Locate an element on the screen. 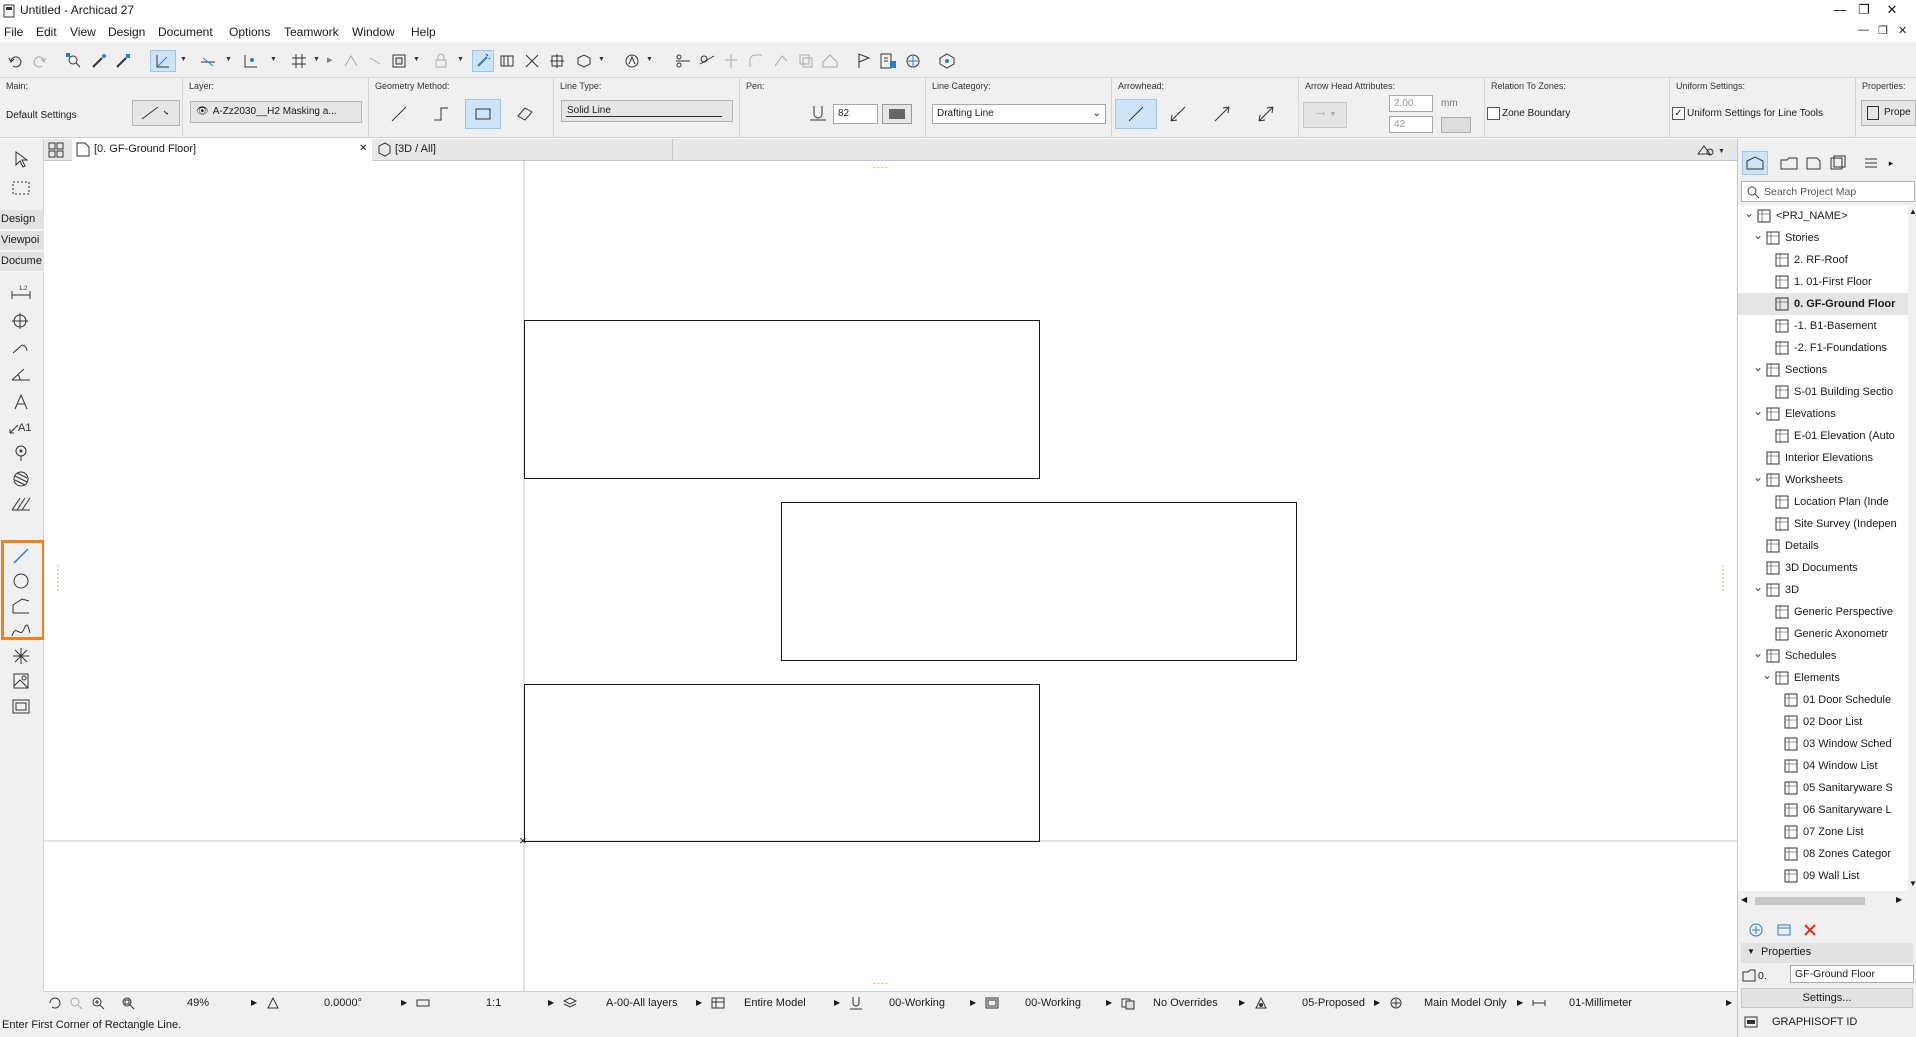 This screenshot has height=1037, width=1916. tree-item: 02 Door List is located at coordinates (1823, 722).